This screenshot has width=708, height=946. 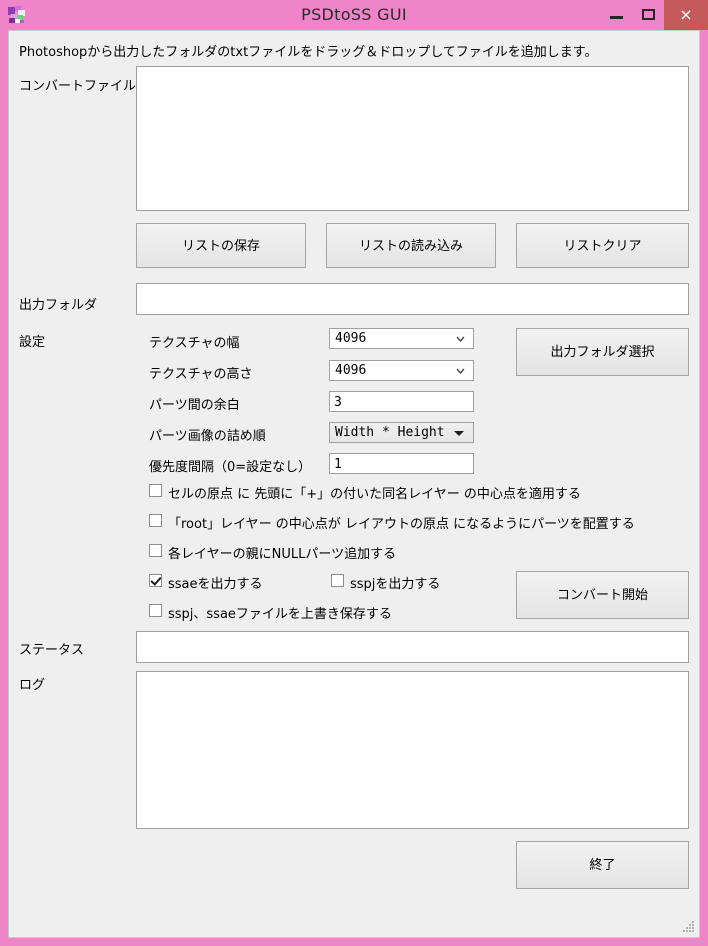 I want to click on output-folder-input, so click(x=412, y=299).